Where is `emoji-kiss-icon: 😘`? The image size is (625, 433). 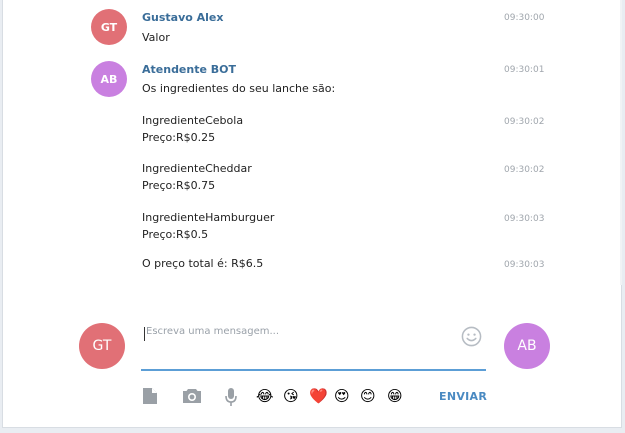 emoji-kiss-icon: 😘 is located at coordinates (291, 396).